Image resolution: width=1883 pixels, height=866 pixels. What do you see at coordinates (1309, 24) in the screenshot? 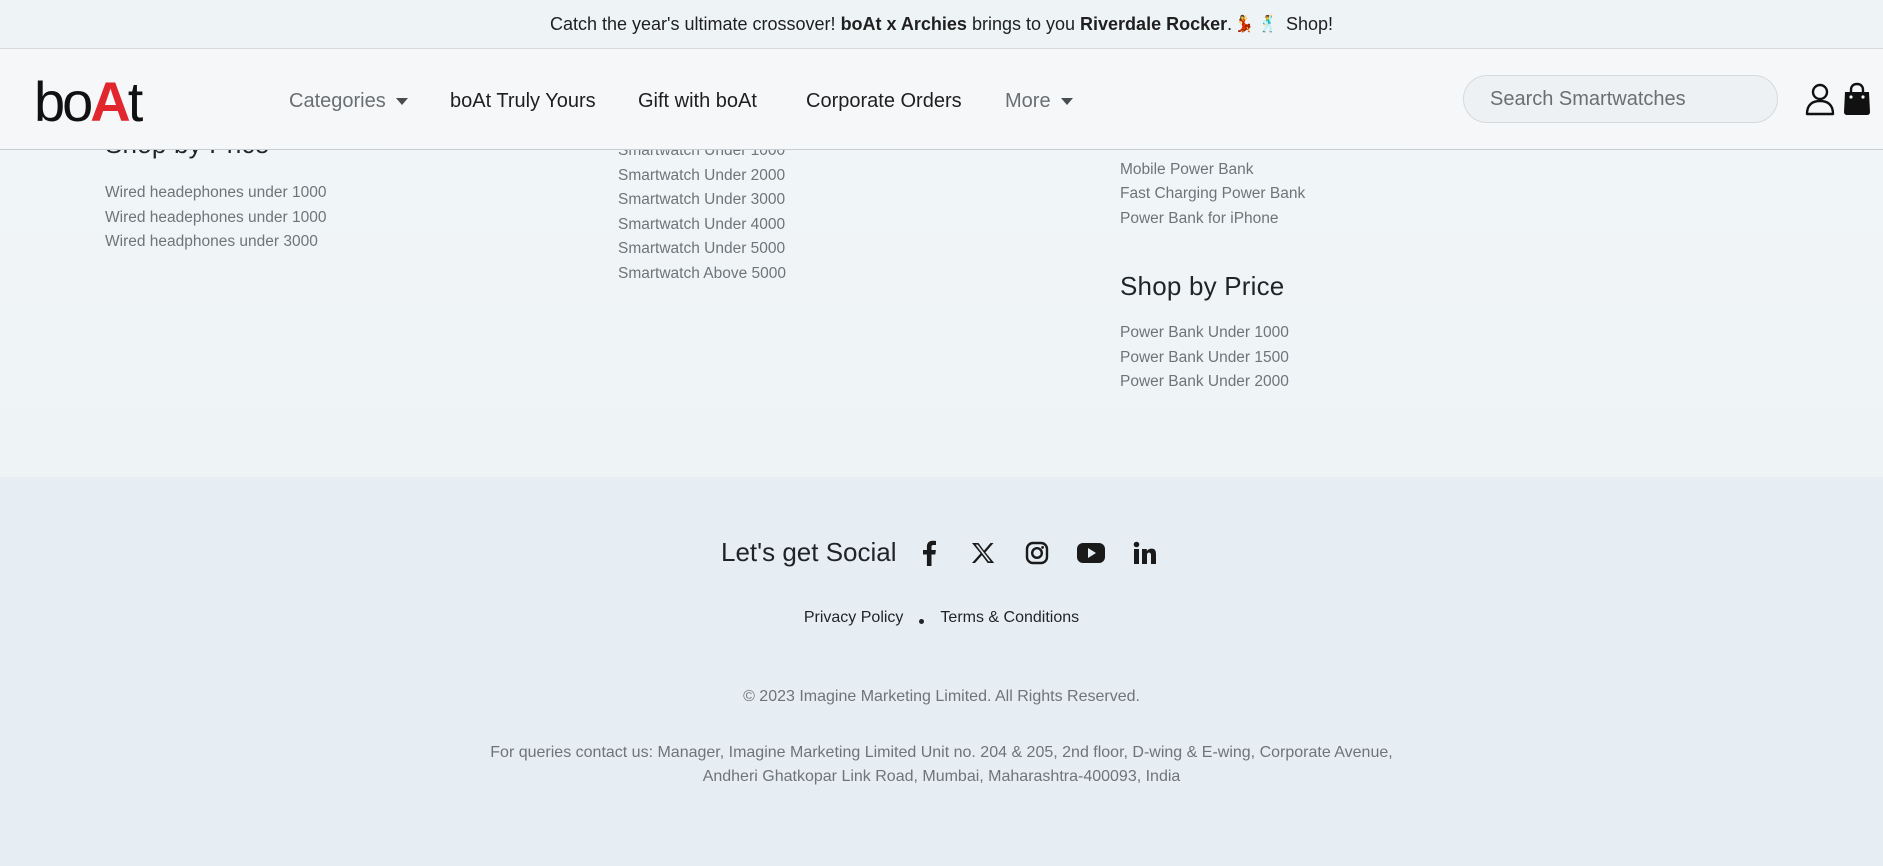
I see `announcement-shop-link: Shop!` at bounding box center [1309, 24].